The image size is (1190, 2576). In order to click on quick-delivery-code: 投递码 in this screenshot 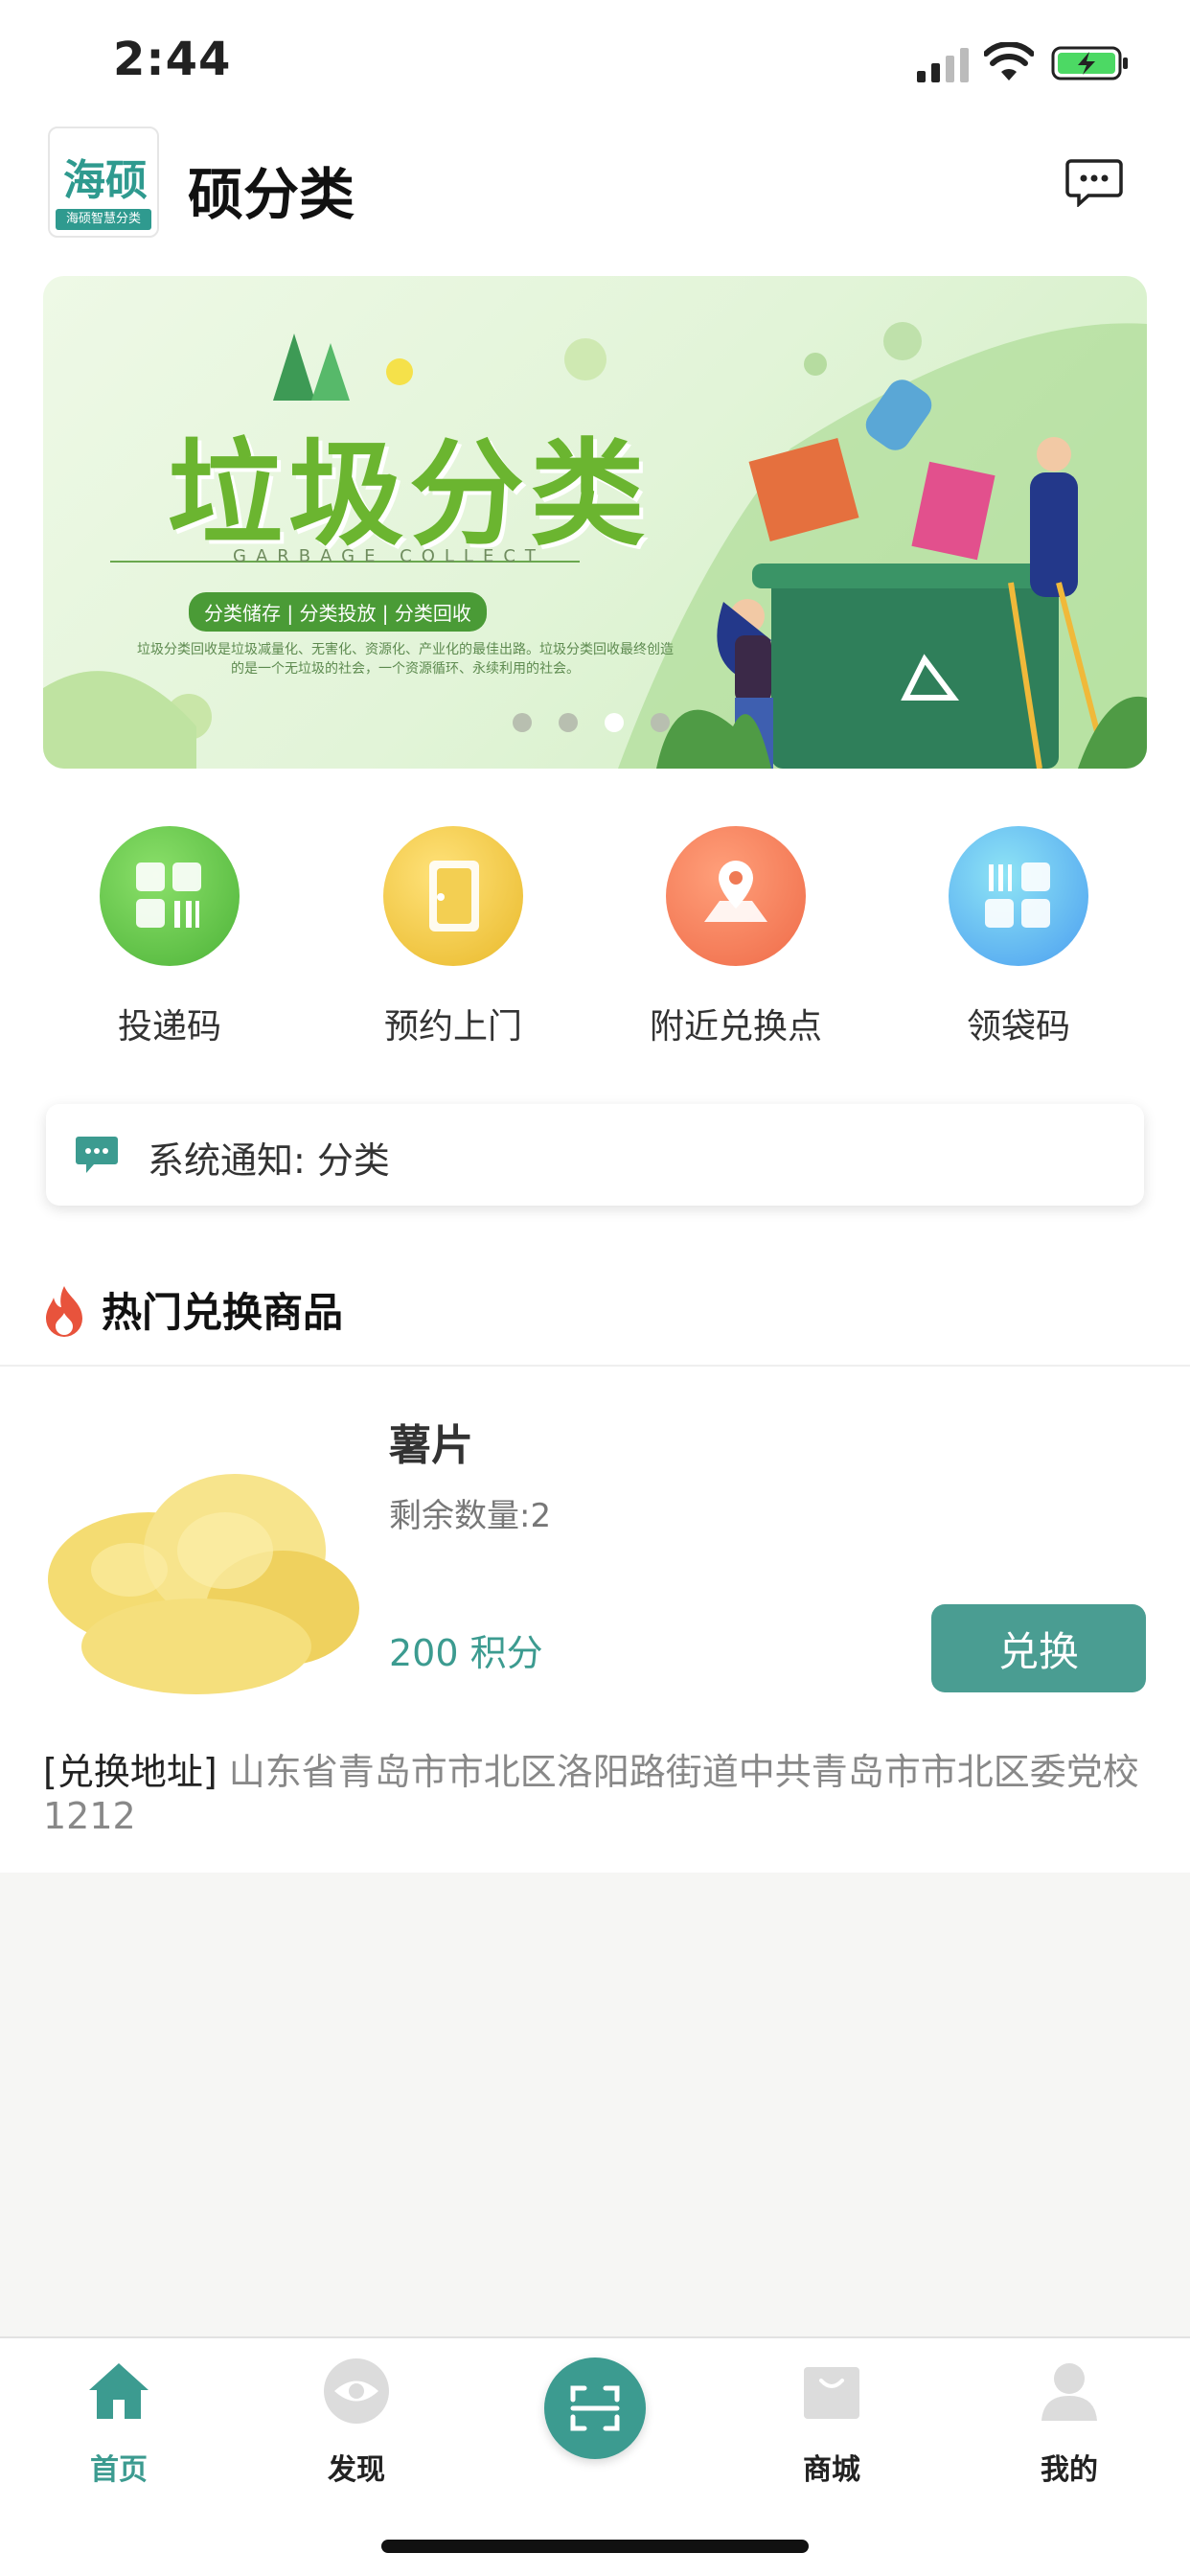, I will do `click(170, 937)`.